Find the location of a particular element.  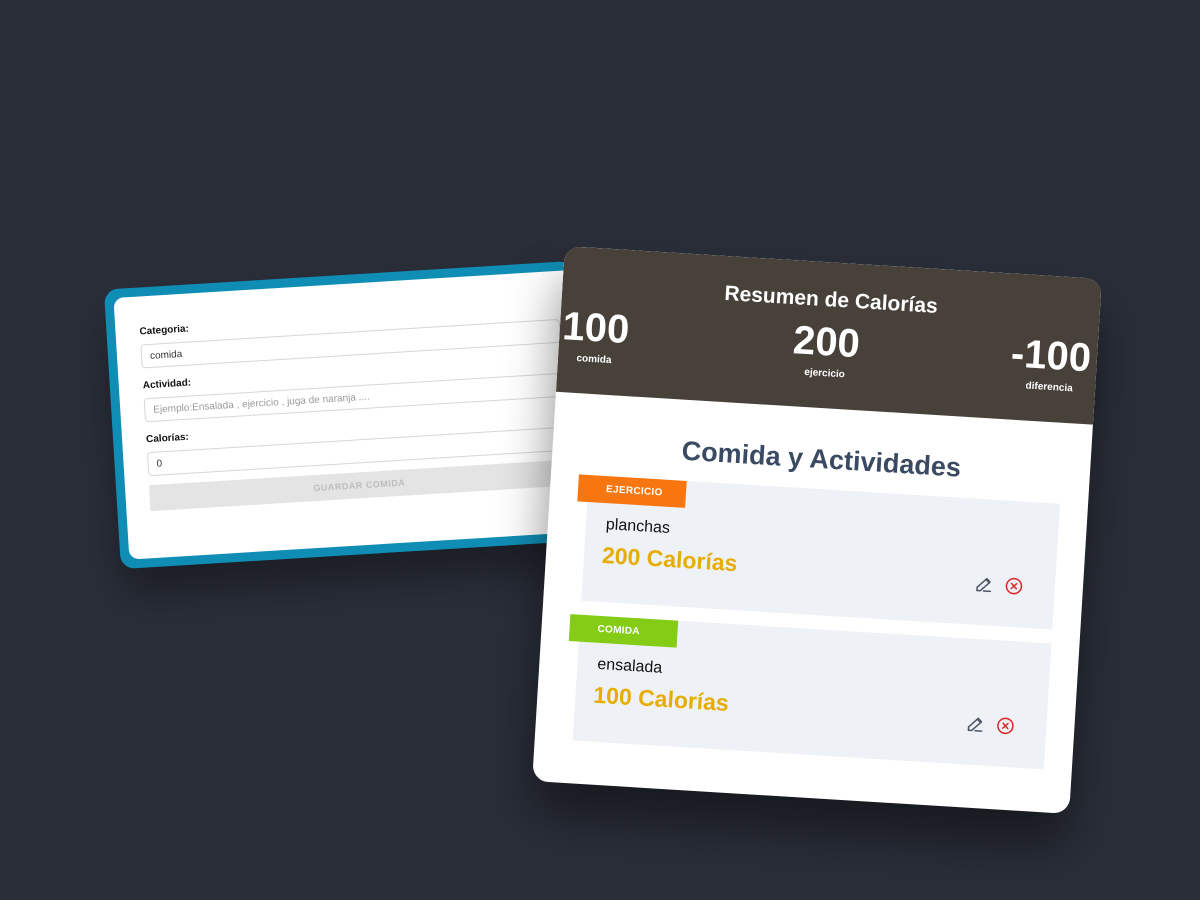

activity-name: planchas is located at coordinates (638, 526).